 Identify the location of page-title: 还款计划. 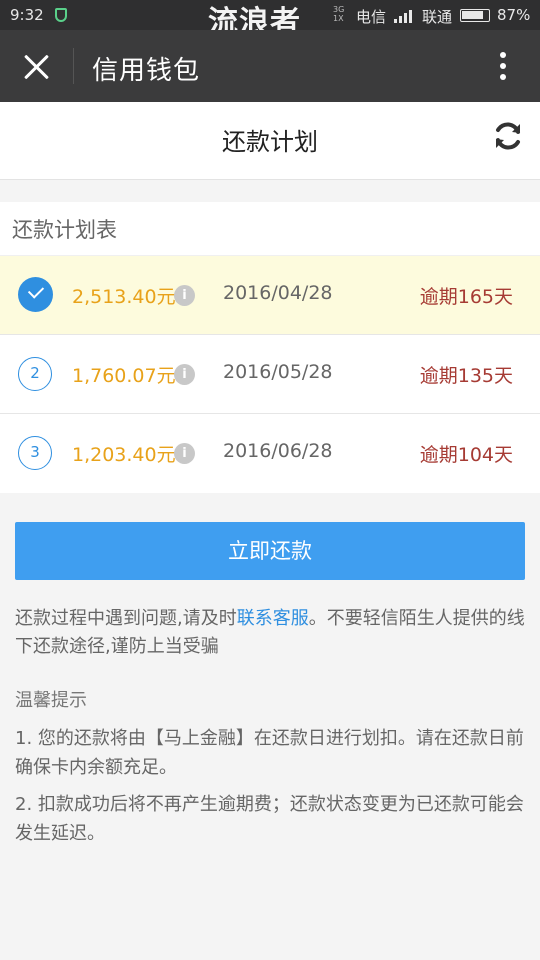
(270, 142).